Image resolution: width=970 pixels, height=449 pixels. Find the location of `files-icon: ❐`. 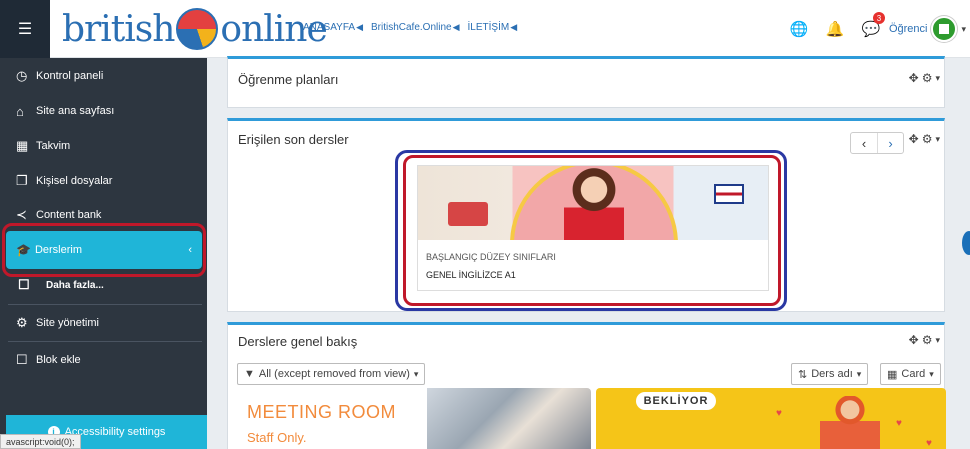

files-icon: ❐ is located at coordinates (22, 180).